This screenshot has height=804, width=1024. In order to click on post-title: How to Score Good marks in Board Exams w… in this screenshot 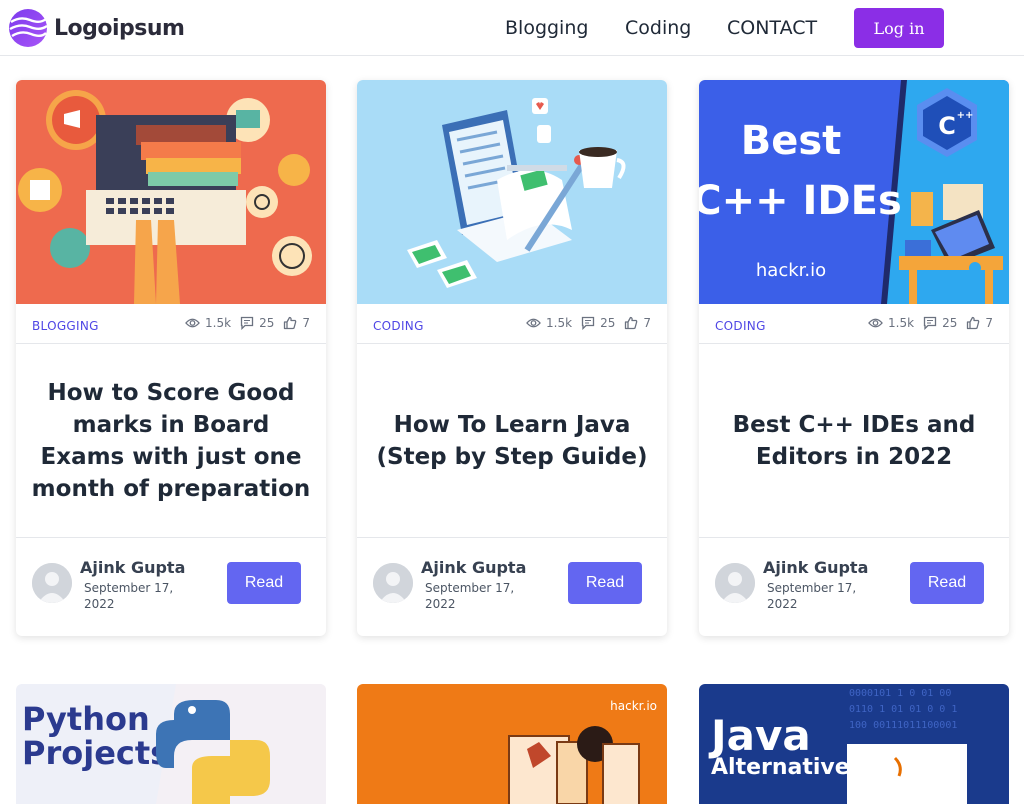, I will do `click(171, 440)`.